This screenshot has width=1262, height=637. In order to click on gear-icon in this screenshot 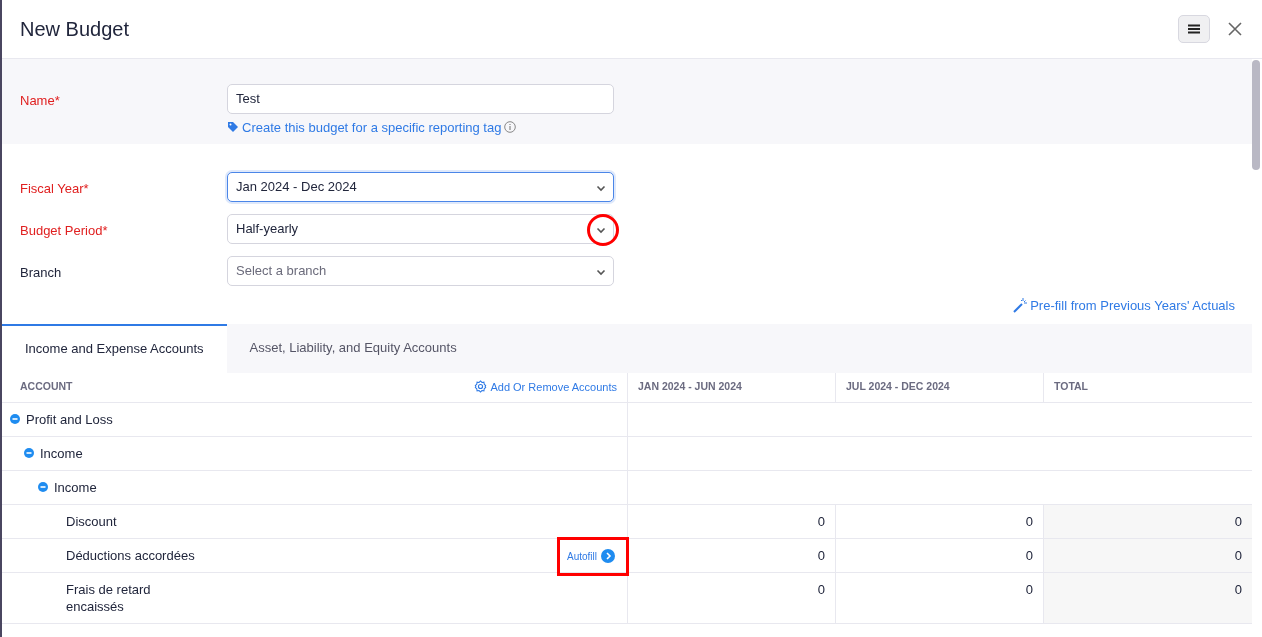, I will do `click(481, 386)`.